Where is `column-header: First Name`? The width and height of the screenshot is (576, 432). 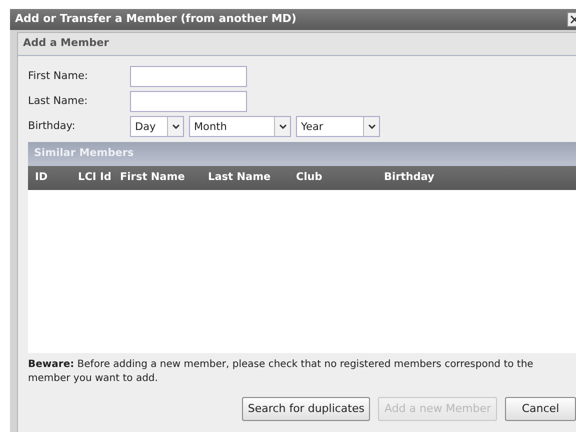 column-header: First Name is located at coordinates (164, 178).